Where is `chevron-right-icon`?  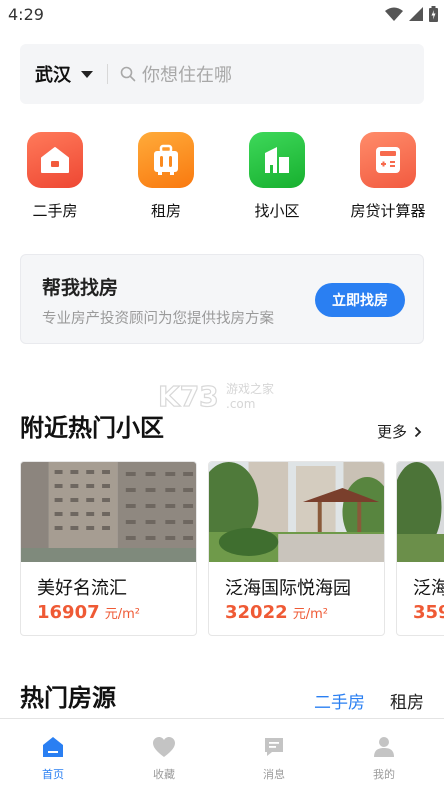 chevron-right-icon is located at coordinates (418, 431).